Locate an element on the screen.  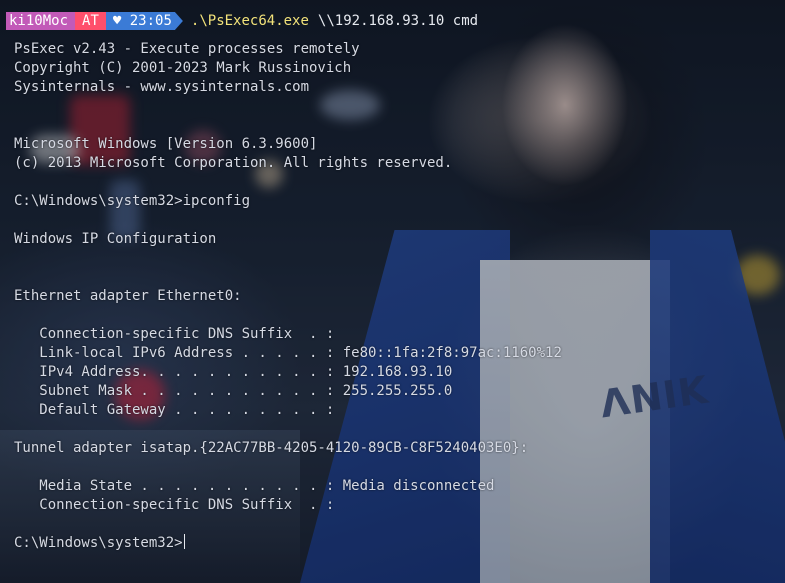
prompt-host: AT is located at coordinates (90, 21).